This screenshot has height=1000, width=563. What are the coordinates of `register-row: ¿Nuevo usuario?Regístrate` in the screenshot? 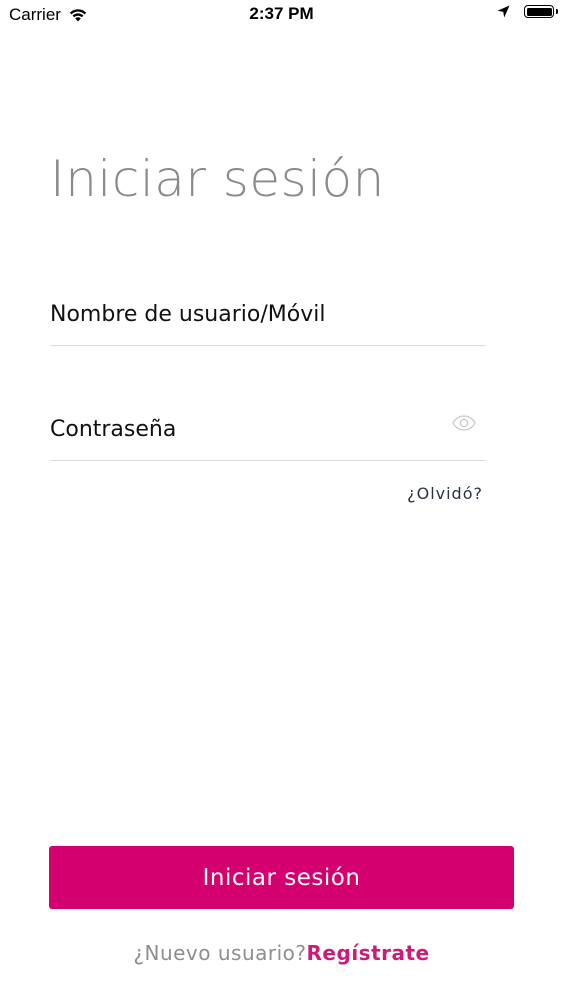 It's located at (281, 953).